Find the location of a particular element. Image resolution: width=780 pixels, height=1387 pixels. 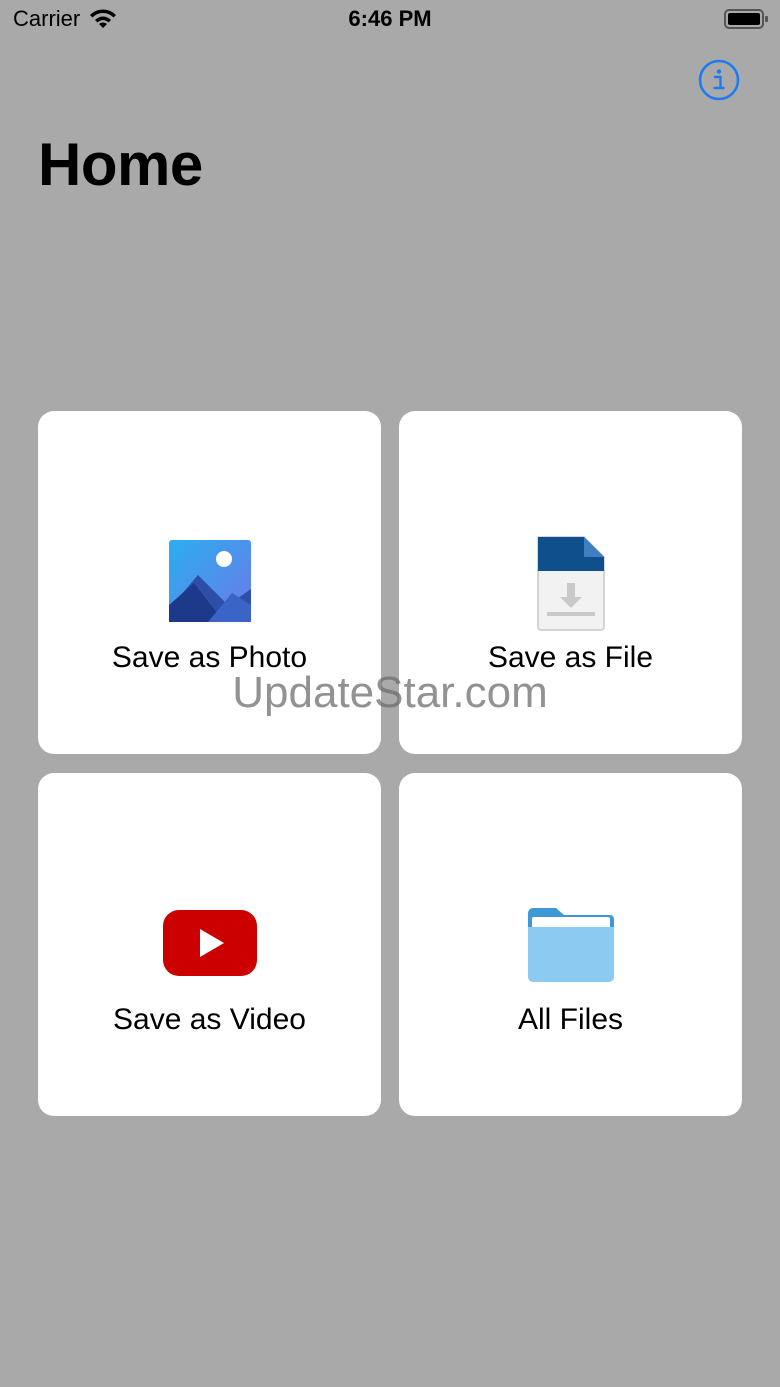

photo-icon is located at coordinates (209, 581).